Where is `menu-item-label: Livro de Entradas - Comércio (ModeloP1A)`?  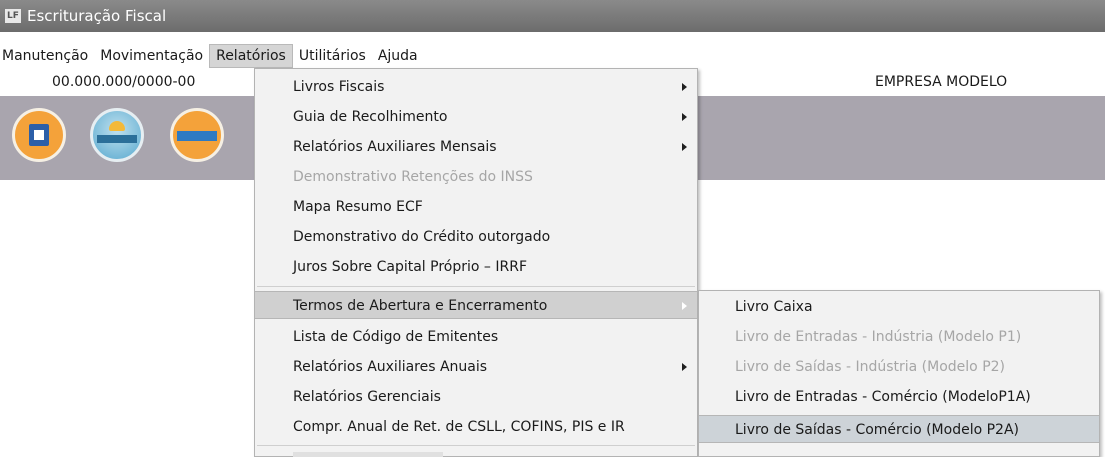
menu-item-label: Livro de Entradas - Comércio (ModeloP1A) is located at coordinates (883, 397).